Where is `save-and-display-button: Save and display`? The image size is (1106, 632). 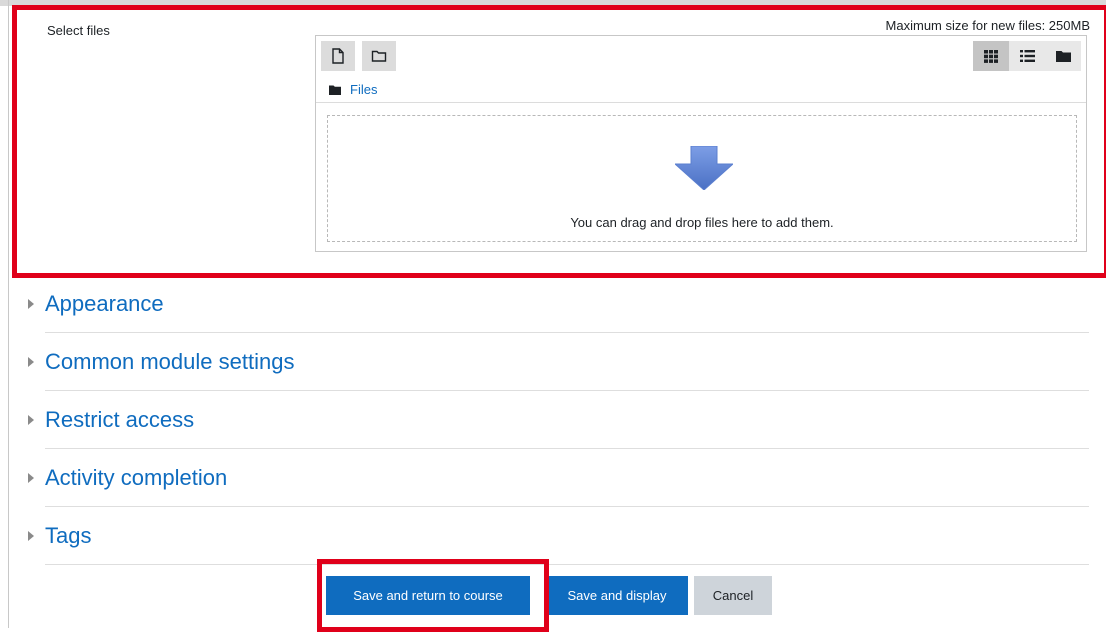
save-and-display-button: Save and display is located at coordinates (617, 595).